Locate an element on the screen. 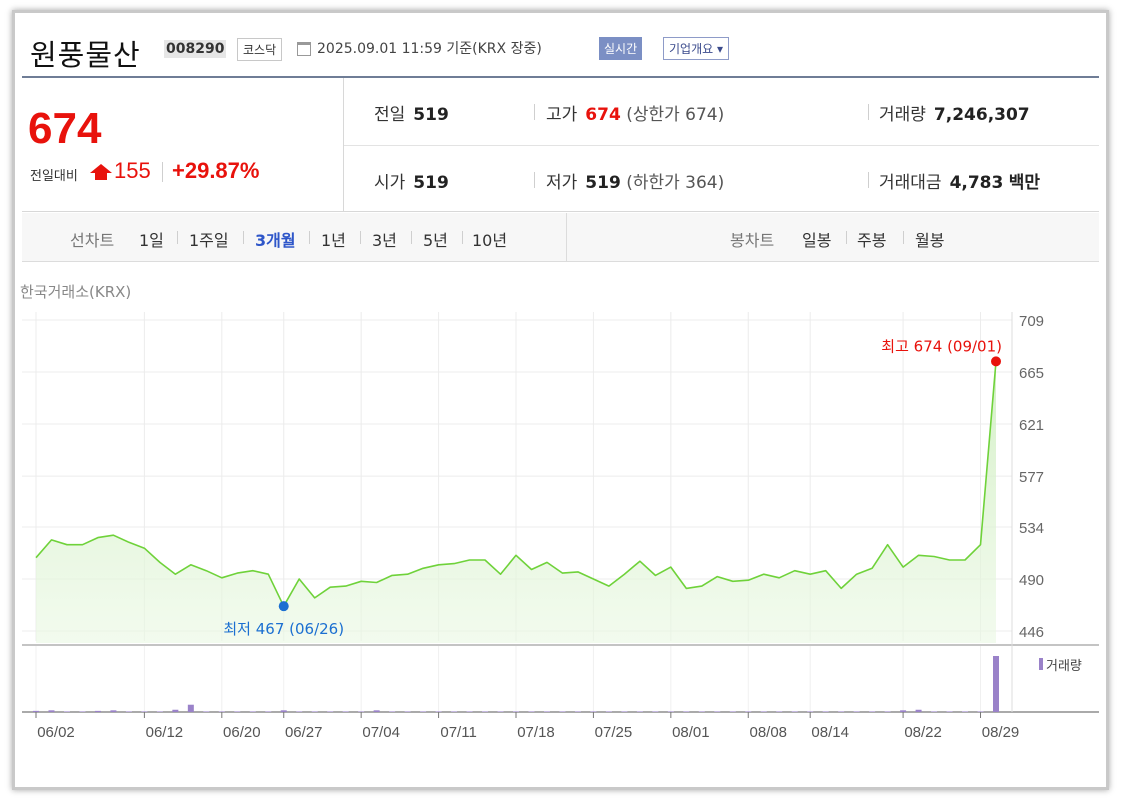 Image resolution: width=1121 pixels, height=800 pixels. x-tick-label: 07/18 is located at coordinates (536, 732).